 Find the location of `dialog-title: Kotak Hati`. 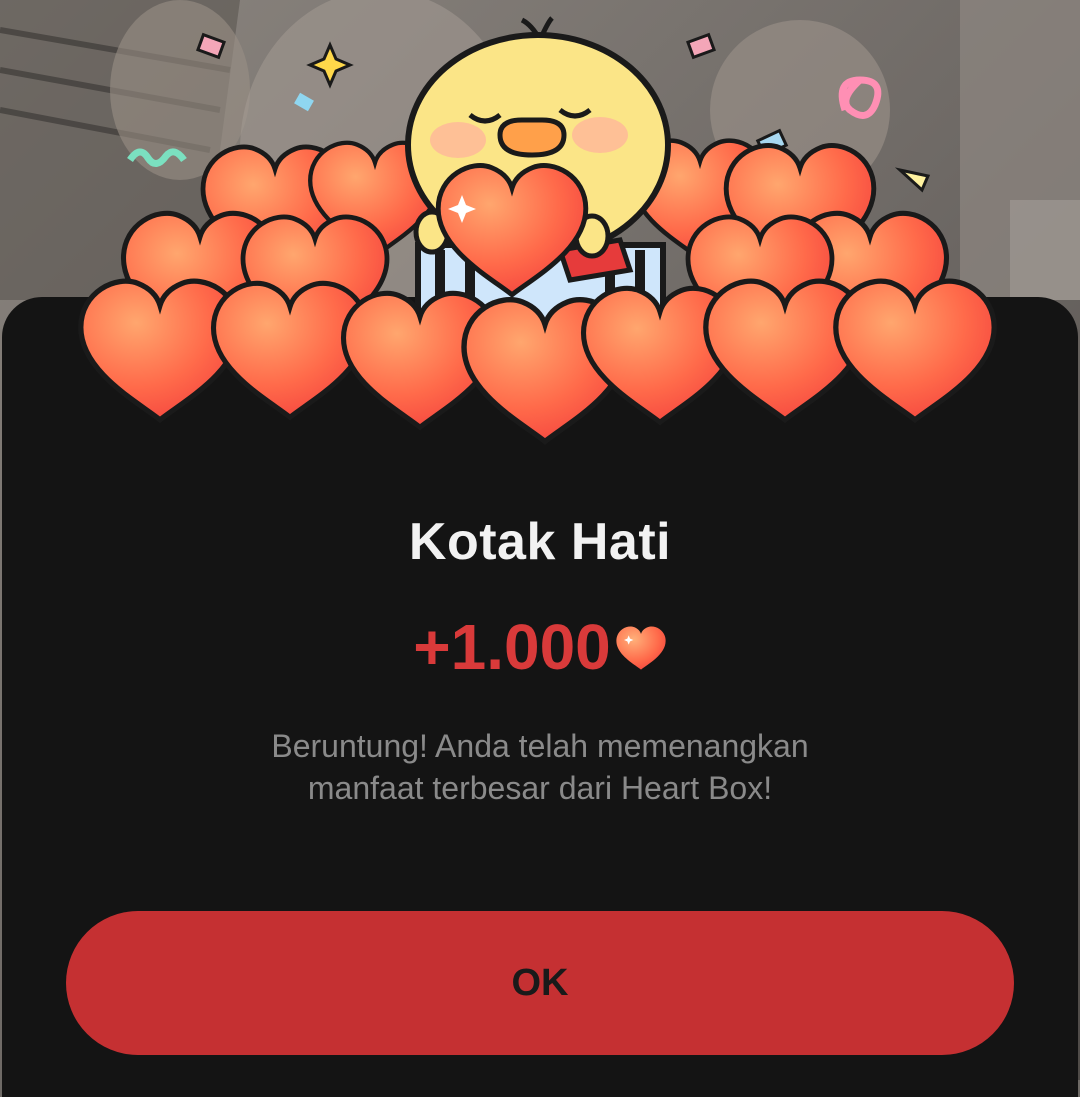

dialog-title: Kotak Hati is located at coordinates (540, 542).